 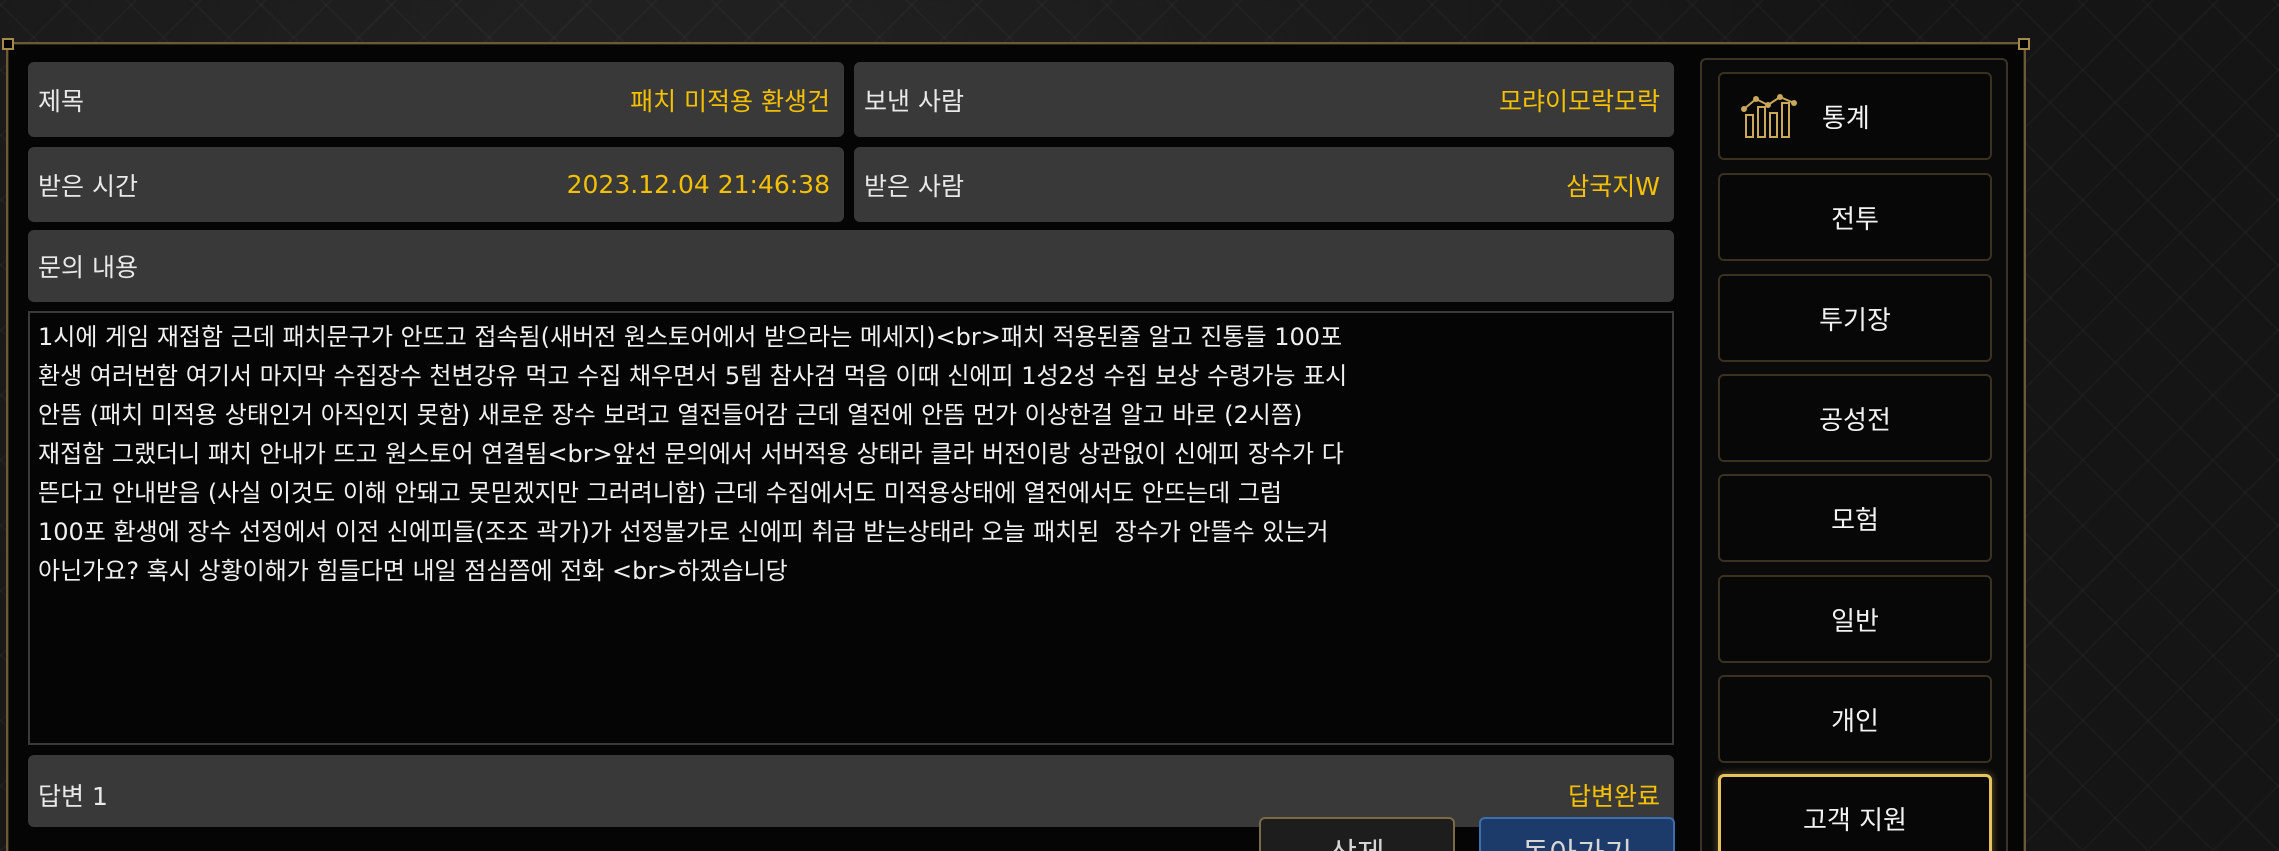 I want to click on subject-label: 제목, so click(x=61, y=101).